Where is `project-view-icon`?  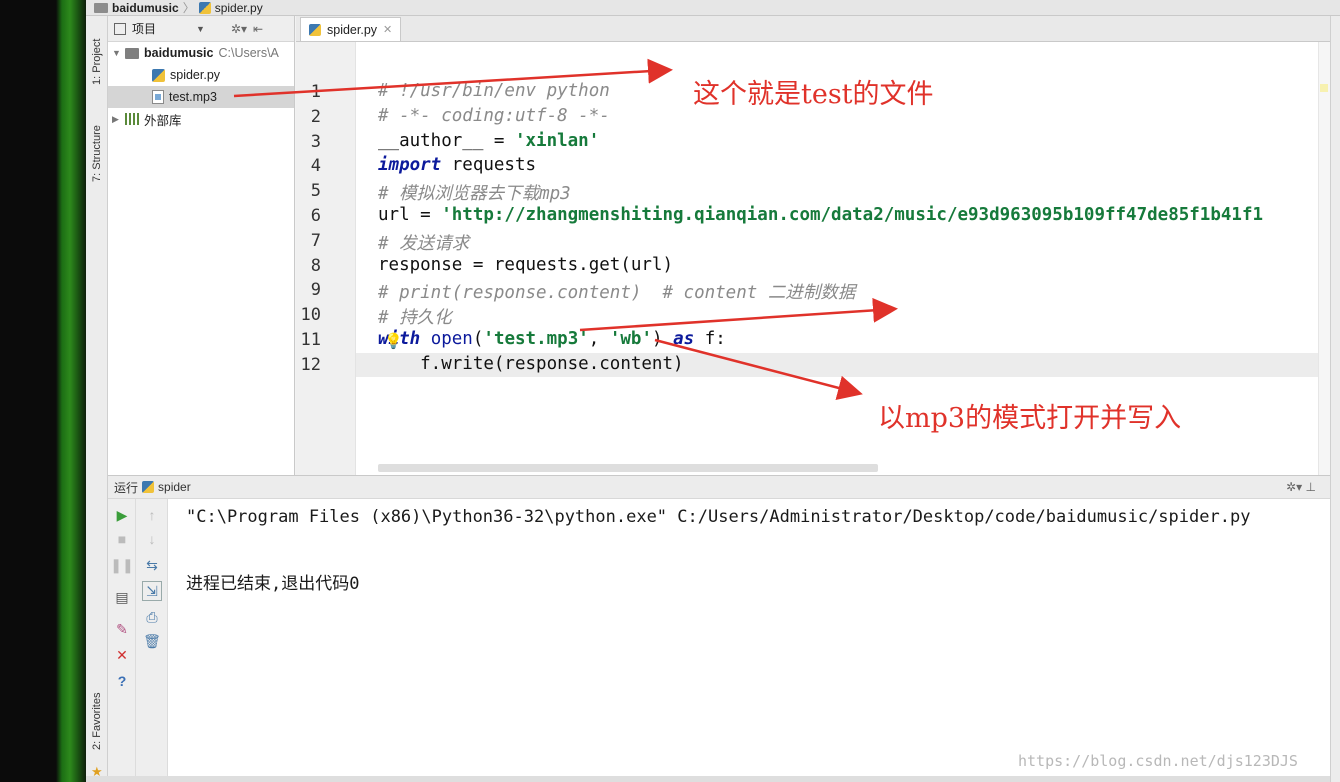 project-view-icon is located at coordinates (120, 28).